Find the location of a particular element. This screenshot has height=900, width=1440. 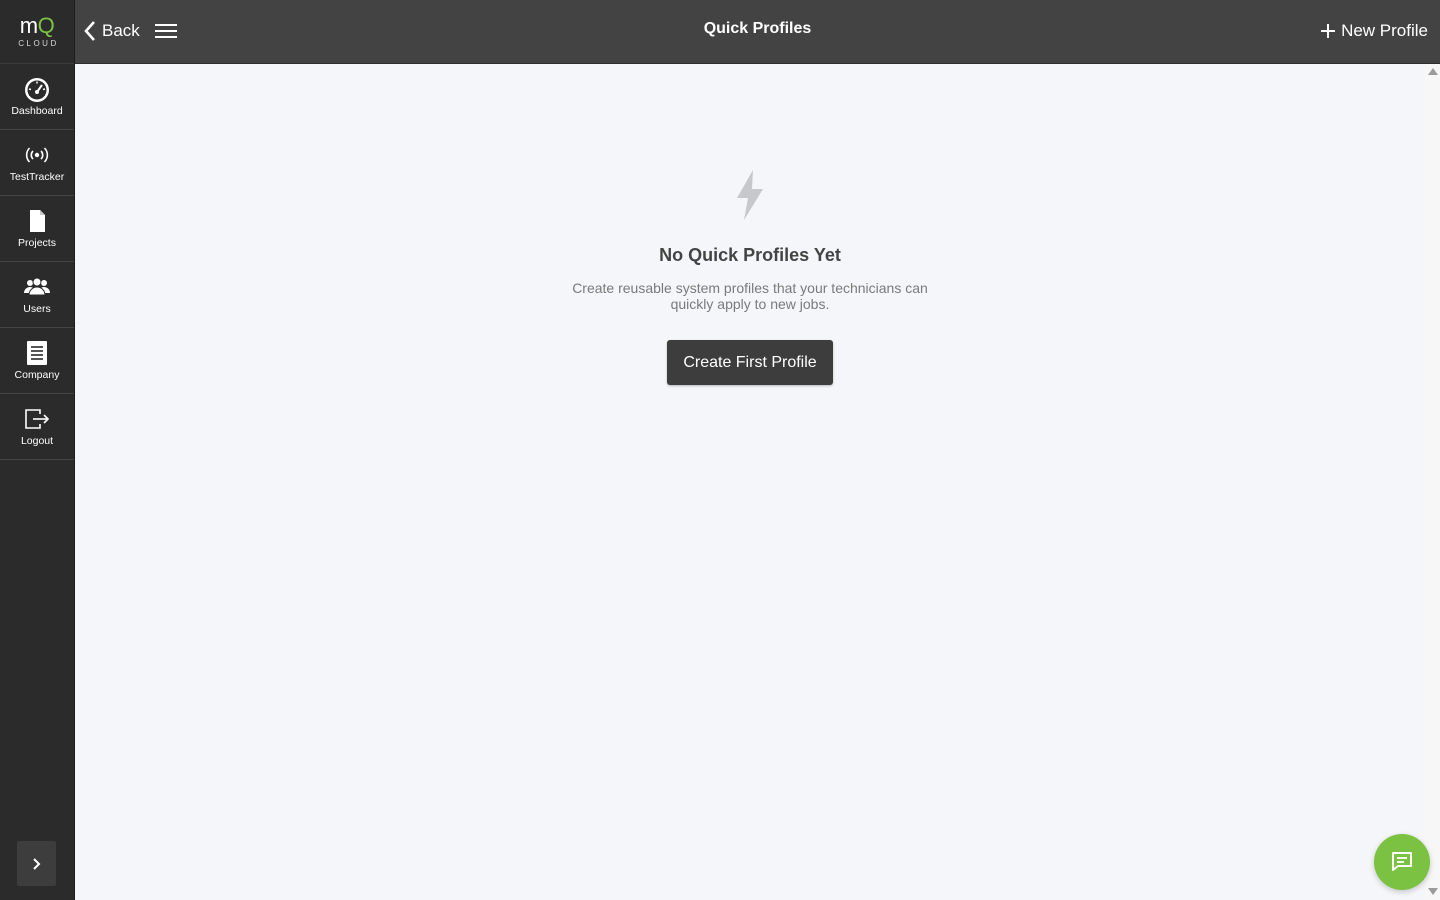

scroll-down-arrow-icon is located at coordinates (1433, 891).